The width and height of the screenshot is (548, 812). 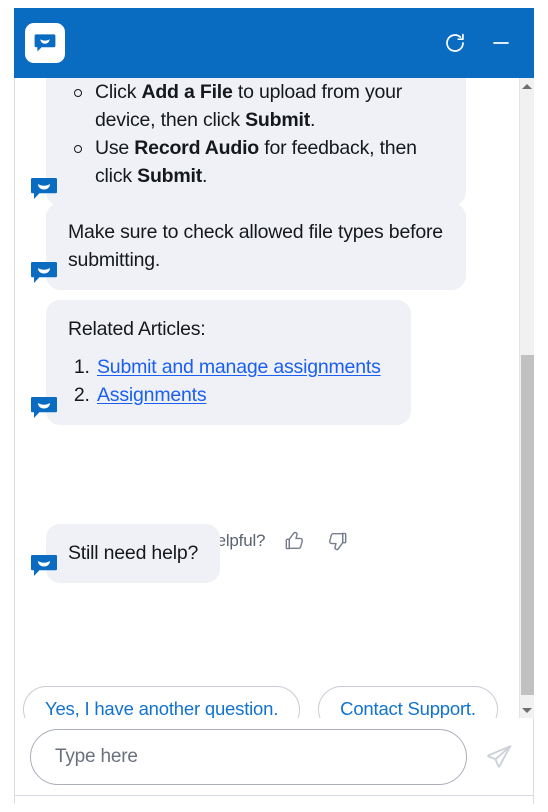 I want to click on scroll-down-arrow-icon, so click(x=527, y=710).